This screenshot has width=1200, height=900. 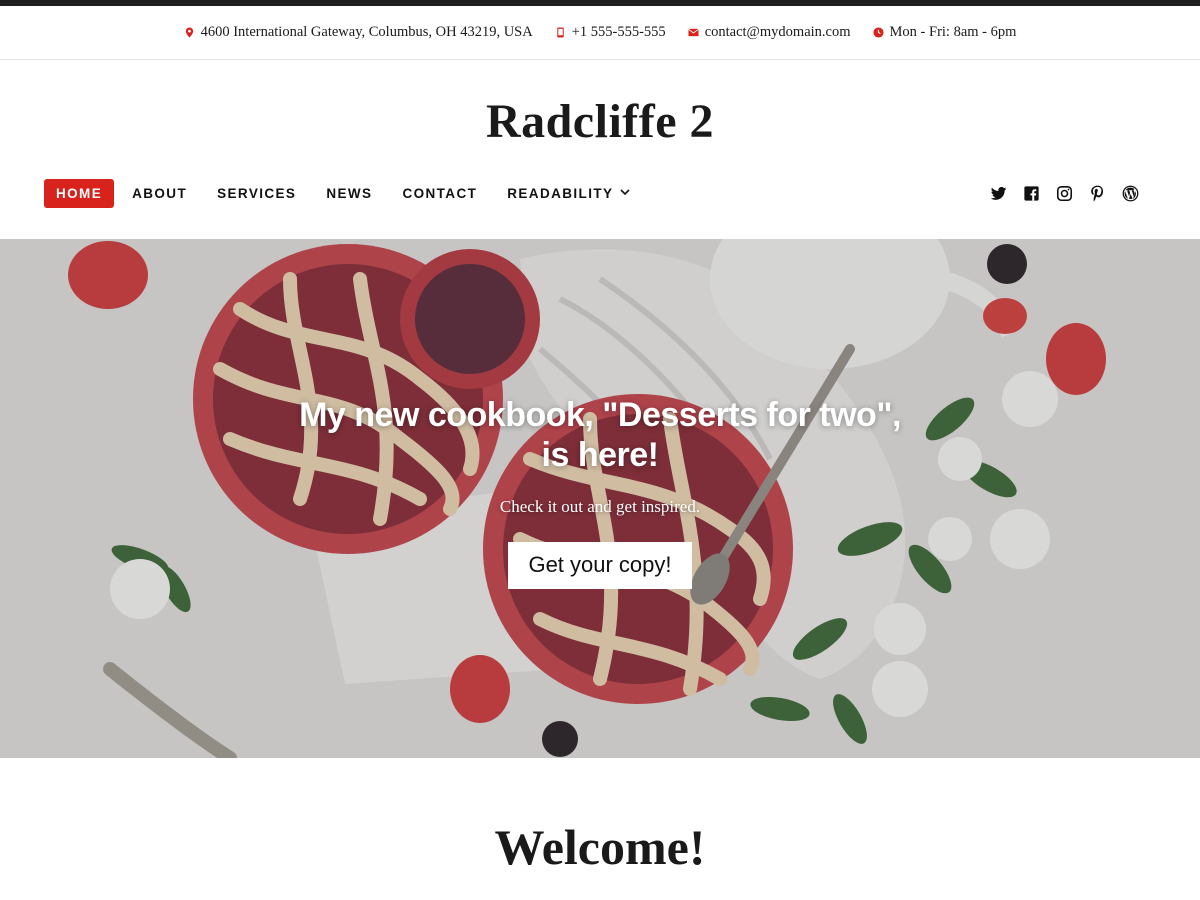 I want to click on nav-item-contact: CONTACT, so click(x=439, y=193).